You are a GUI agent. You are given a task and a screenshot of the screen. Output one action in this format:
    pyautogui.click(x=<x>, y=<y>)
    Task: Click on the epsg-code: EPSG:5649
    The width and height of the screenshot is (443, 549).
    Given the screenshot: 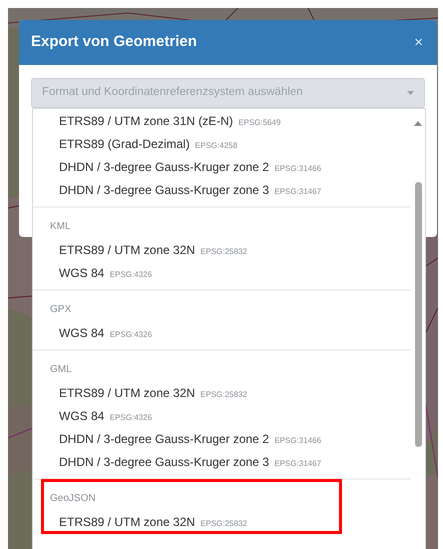 What is the action you would take?
    pyautogui.click(x=259, y=122)
    